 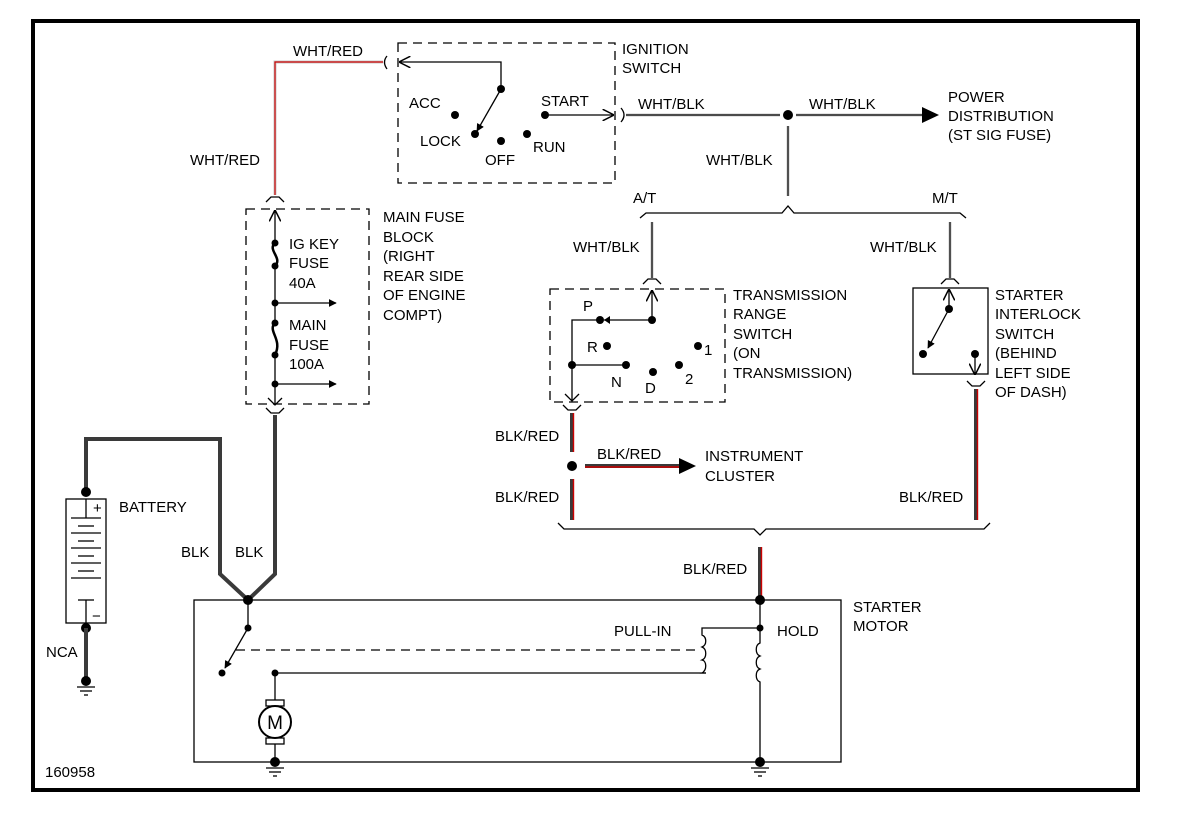 I want to click on battery-minus-sign: −, so click(x=96, y=616).